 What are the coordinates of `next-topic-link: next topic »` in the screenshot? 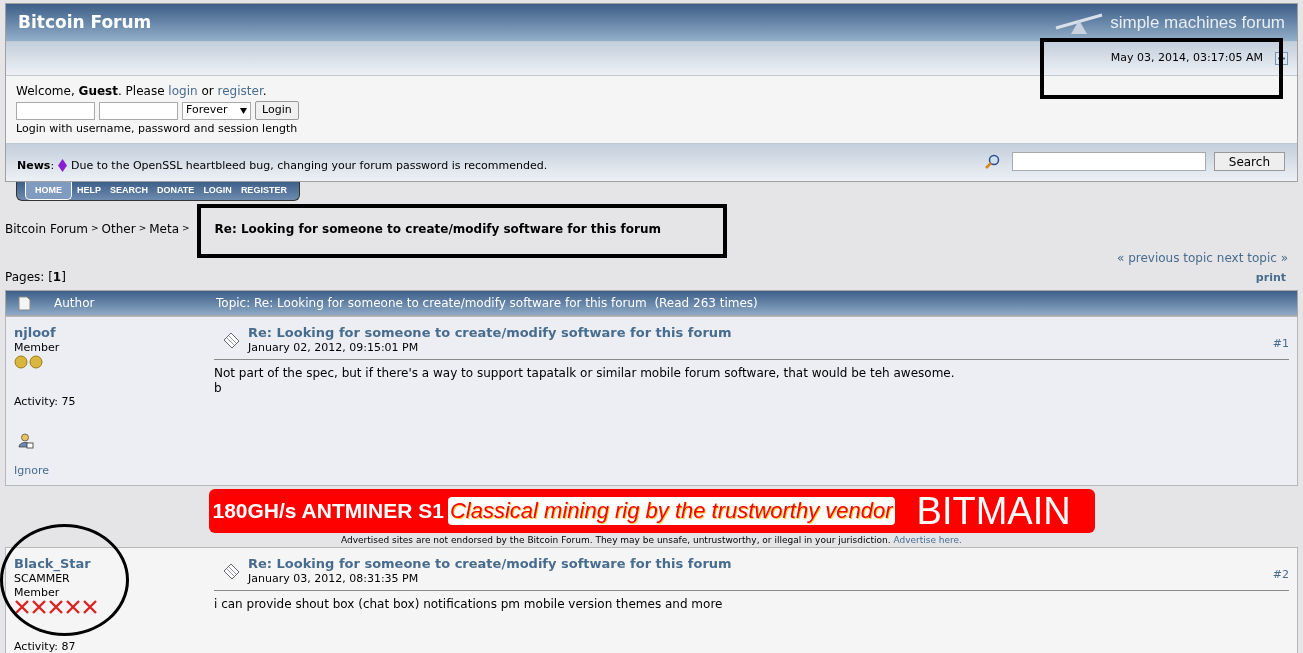 It's located at (1252, 258).